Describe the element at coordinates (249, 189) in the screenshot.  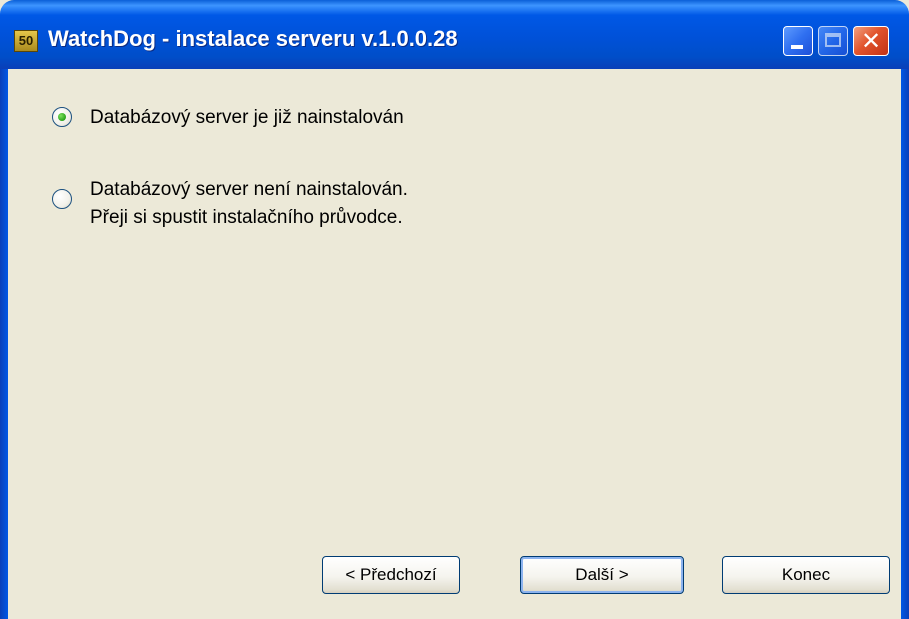
I see `radio-label-not-installed-line-1: Databázový server není nainstalován.` at that location.